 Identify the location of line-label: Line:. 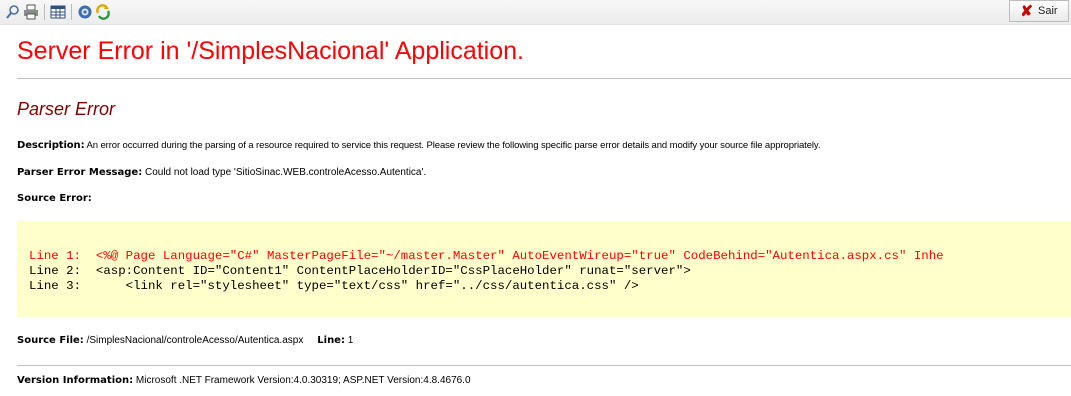
(331, 340).